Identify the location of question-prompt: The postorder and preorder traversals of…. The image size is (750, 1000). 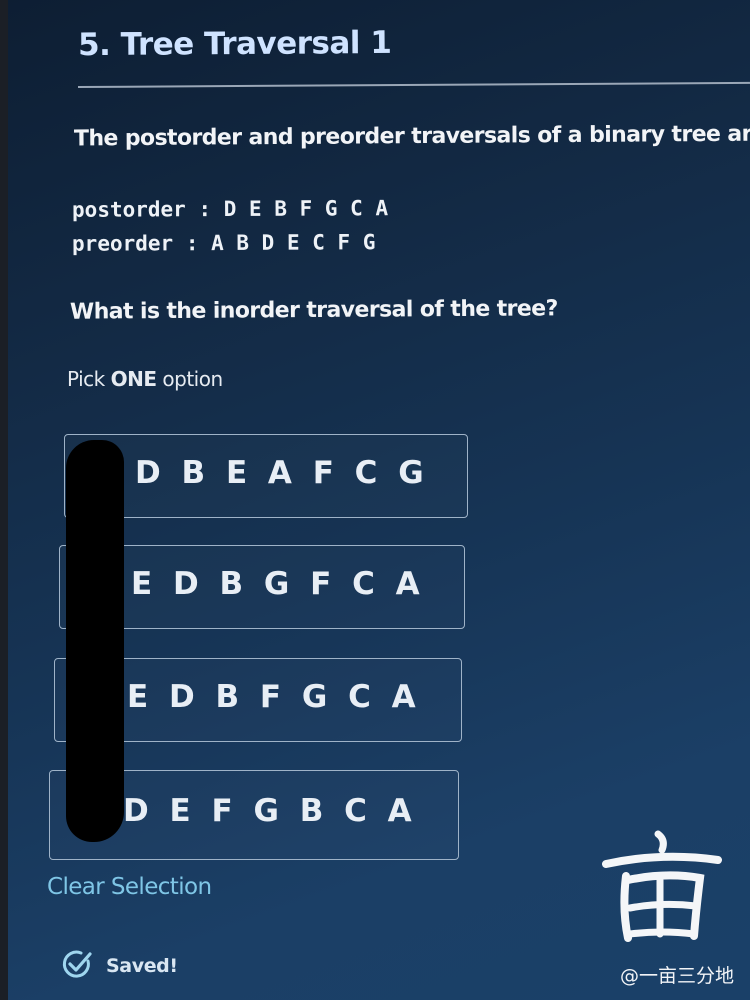
(411, 136).